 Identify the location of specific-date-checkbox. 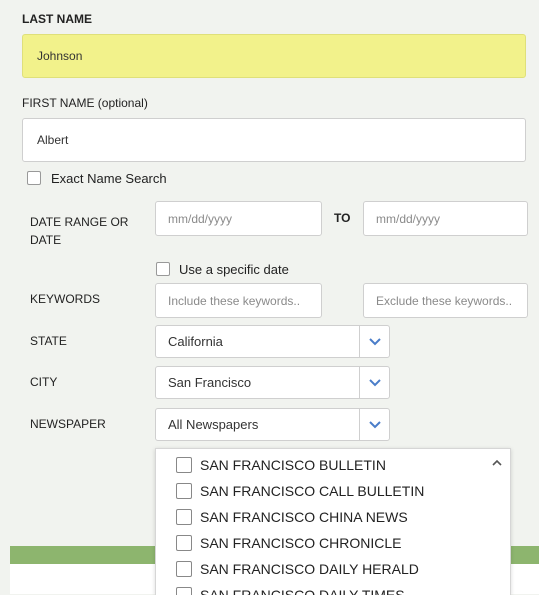
(163, 269).